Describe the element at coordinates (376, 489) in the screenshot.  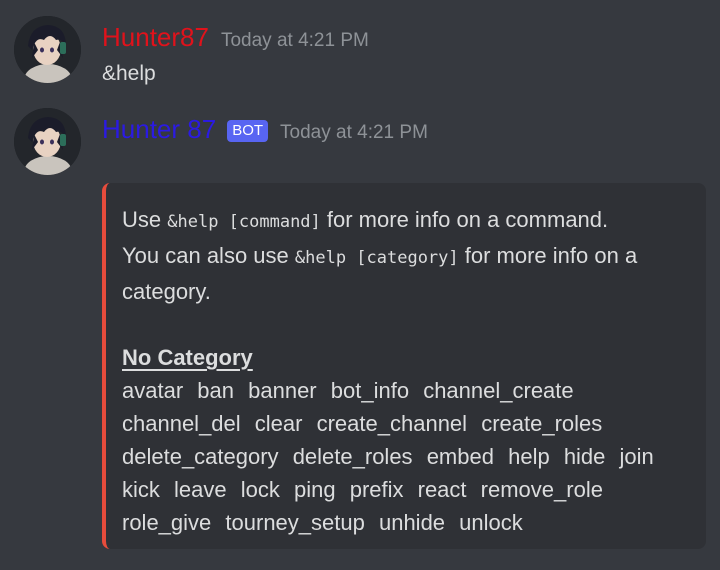
I see `command-name: prefix` at that location.